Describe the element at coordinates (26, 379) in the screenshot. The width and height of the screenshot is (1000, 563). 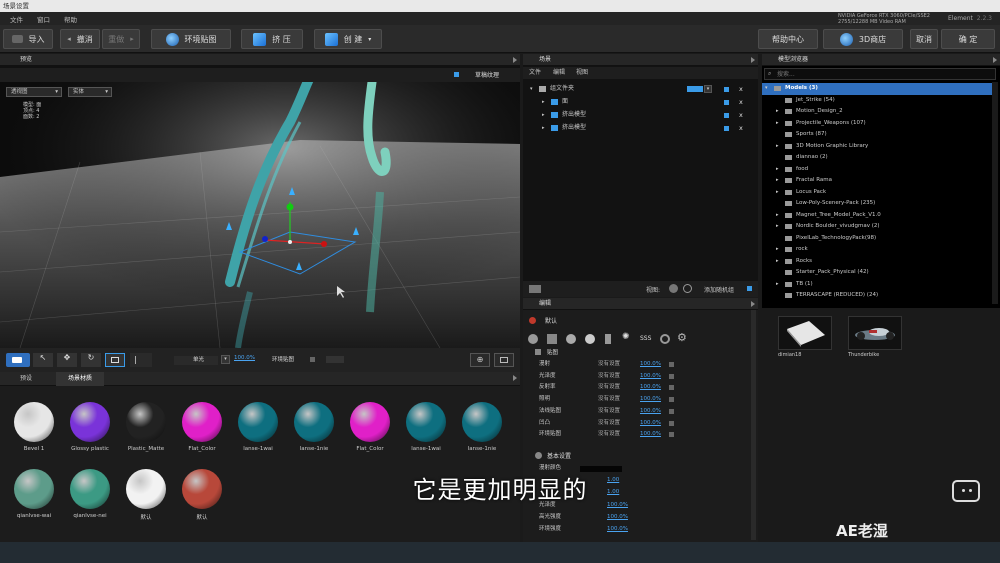
I see `tab-presets: 预设` at that location.